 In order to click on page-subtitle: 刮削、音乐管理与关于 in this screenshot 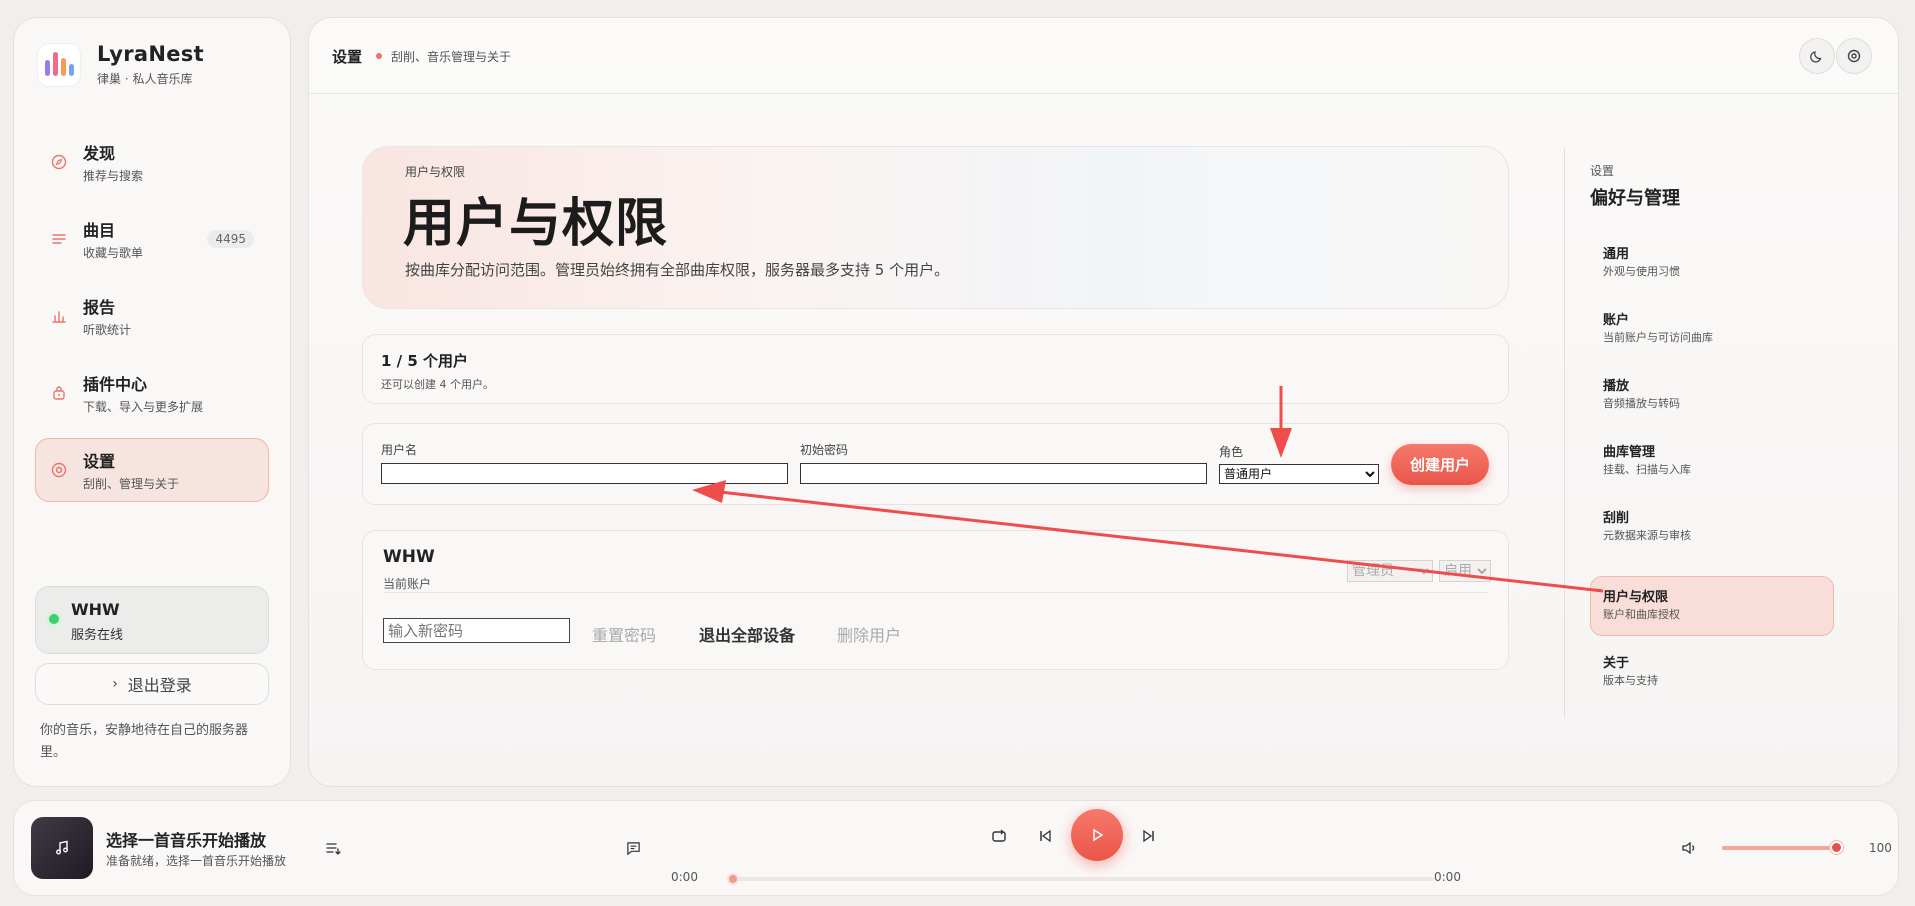, I will do `click(451, 57)`.